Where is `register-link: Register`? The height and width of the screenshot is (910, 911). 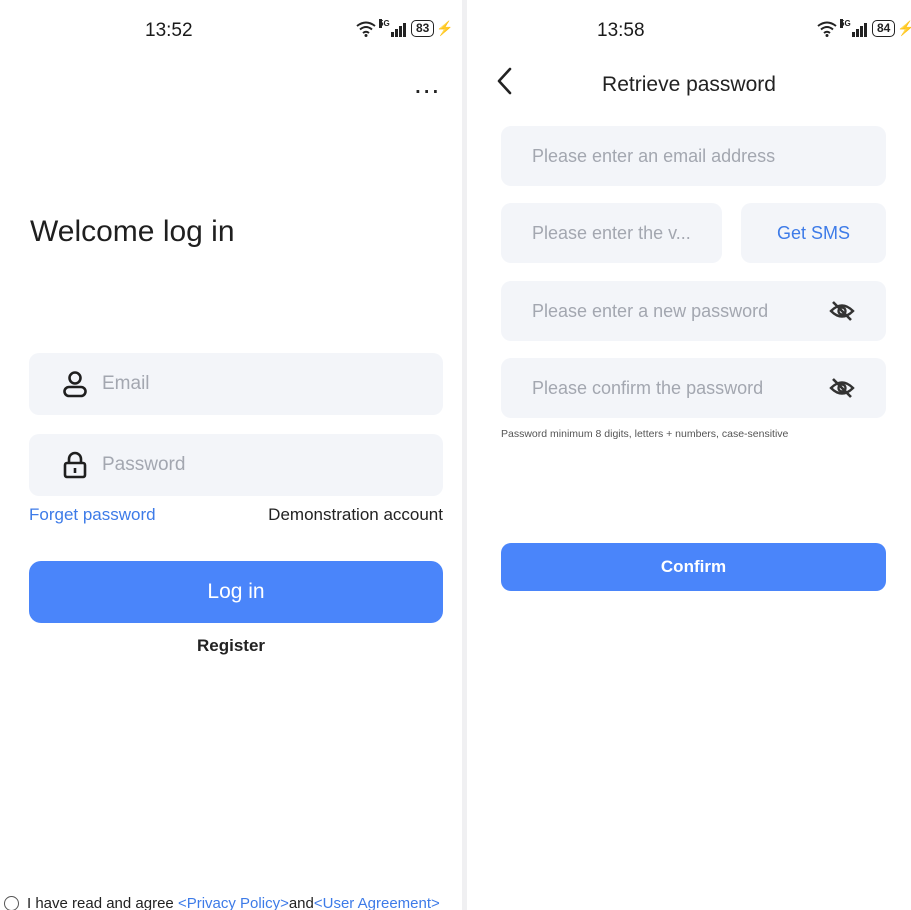 register-link: Register is located at coordinates (231, 646).